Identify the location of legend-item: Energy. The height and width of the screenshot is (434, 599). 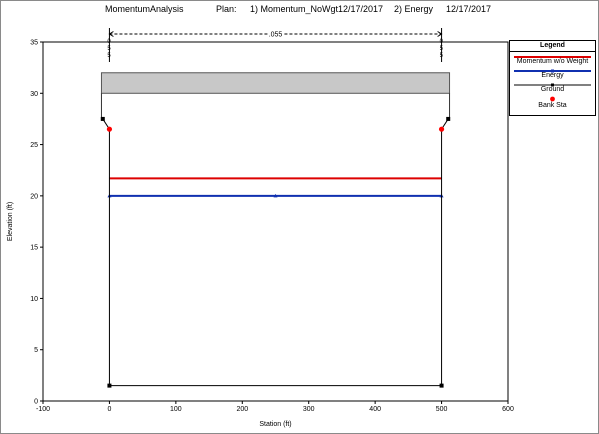
(552, 73).